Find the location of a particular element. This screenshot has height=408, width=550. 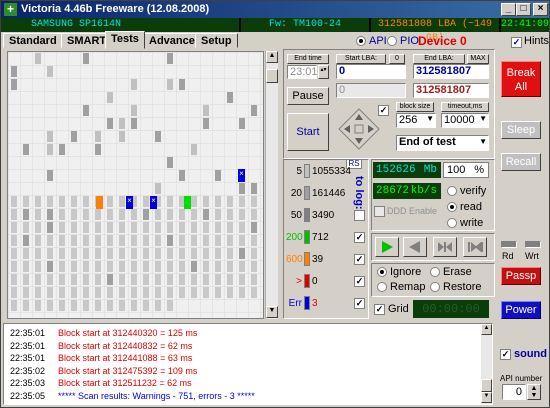

write-radio is located at coordinates (452, 223).